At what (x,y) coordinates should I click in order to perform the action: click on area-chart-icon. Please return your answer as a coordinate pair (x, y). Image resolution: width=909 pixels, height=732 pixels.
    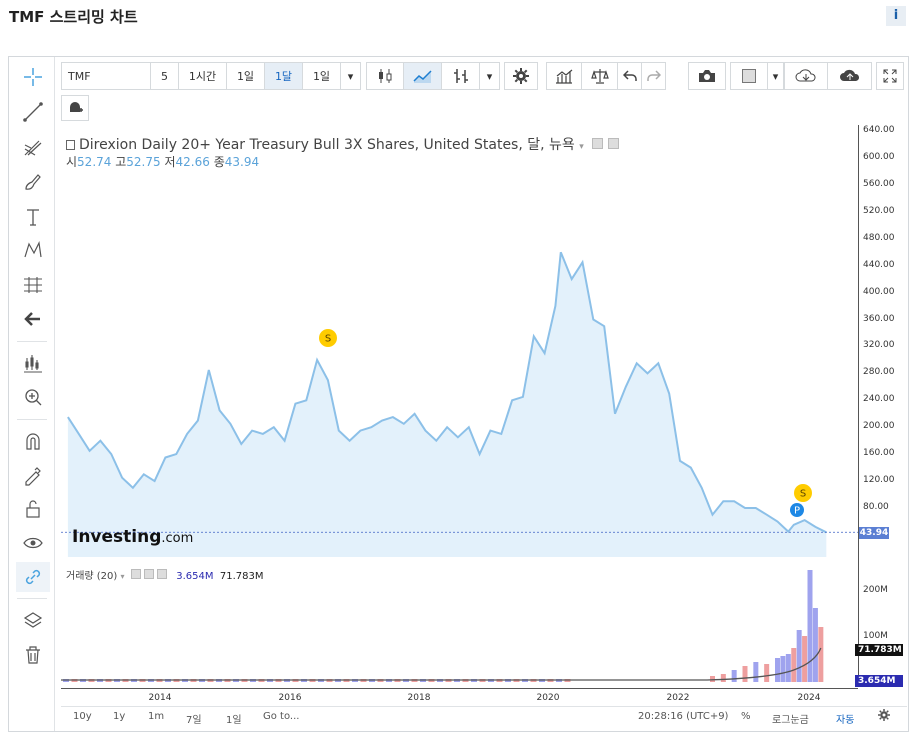
    Looking at the image, I should click on (423, 76).